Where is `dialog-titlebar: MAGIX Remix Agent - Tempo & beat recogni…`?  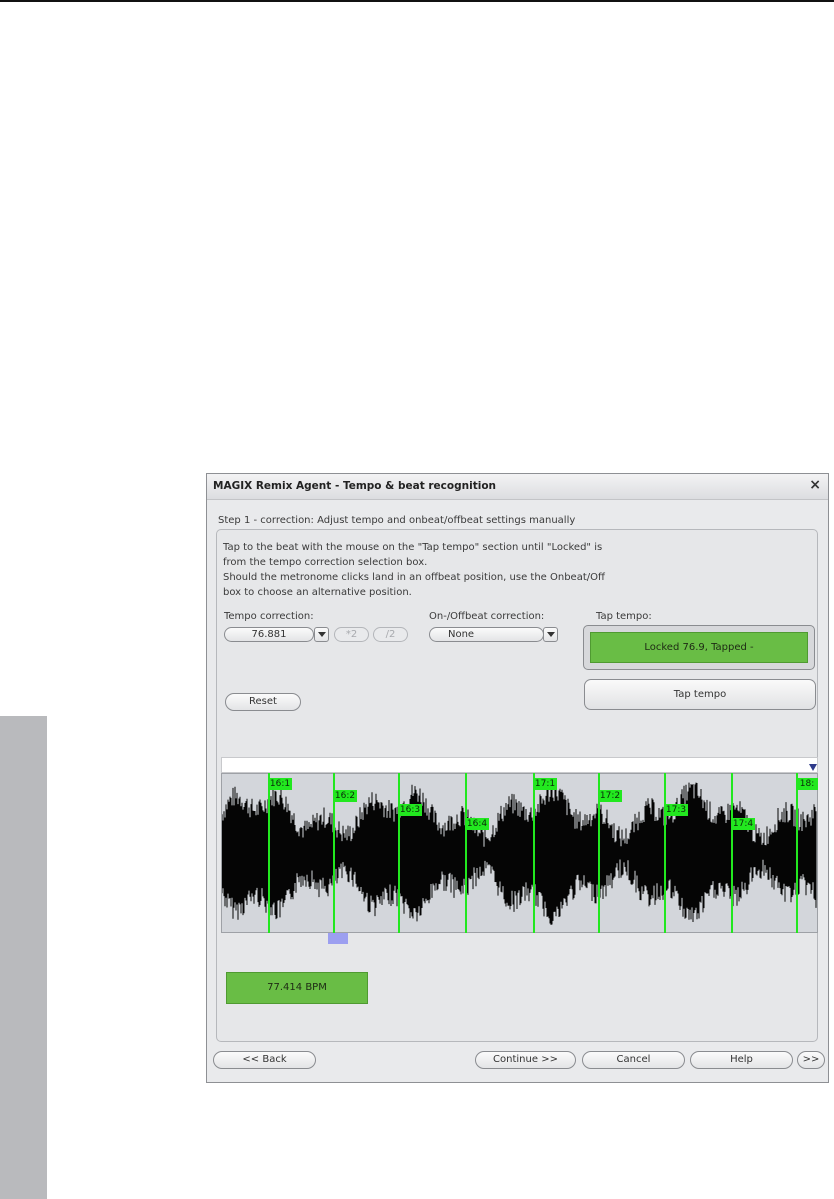
dialog-titlebar: MAGIX Remix Agent - Tempo & beat recogni… is located at coordinates (517, 487).